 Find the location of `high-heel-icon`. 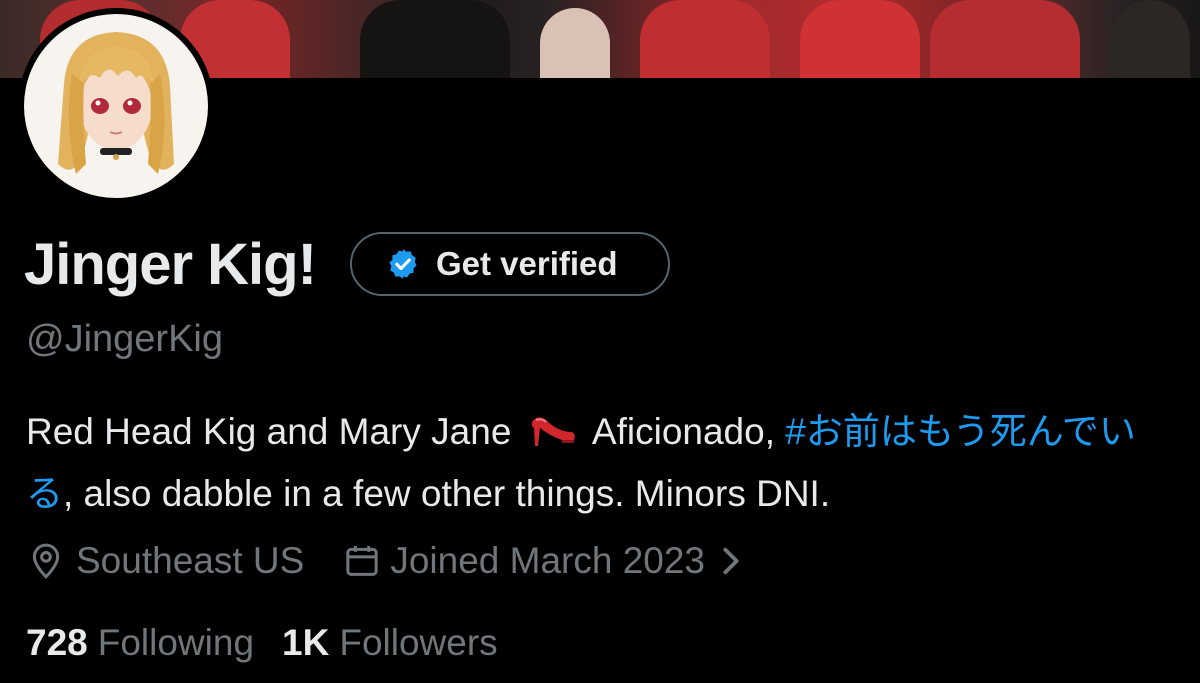

high-heel-icon is located at coordinates (553, 436).